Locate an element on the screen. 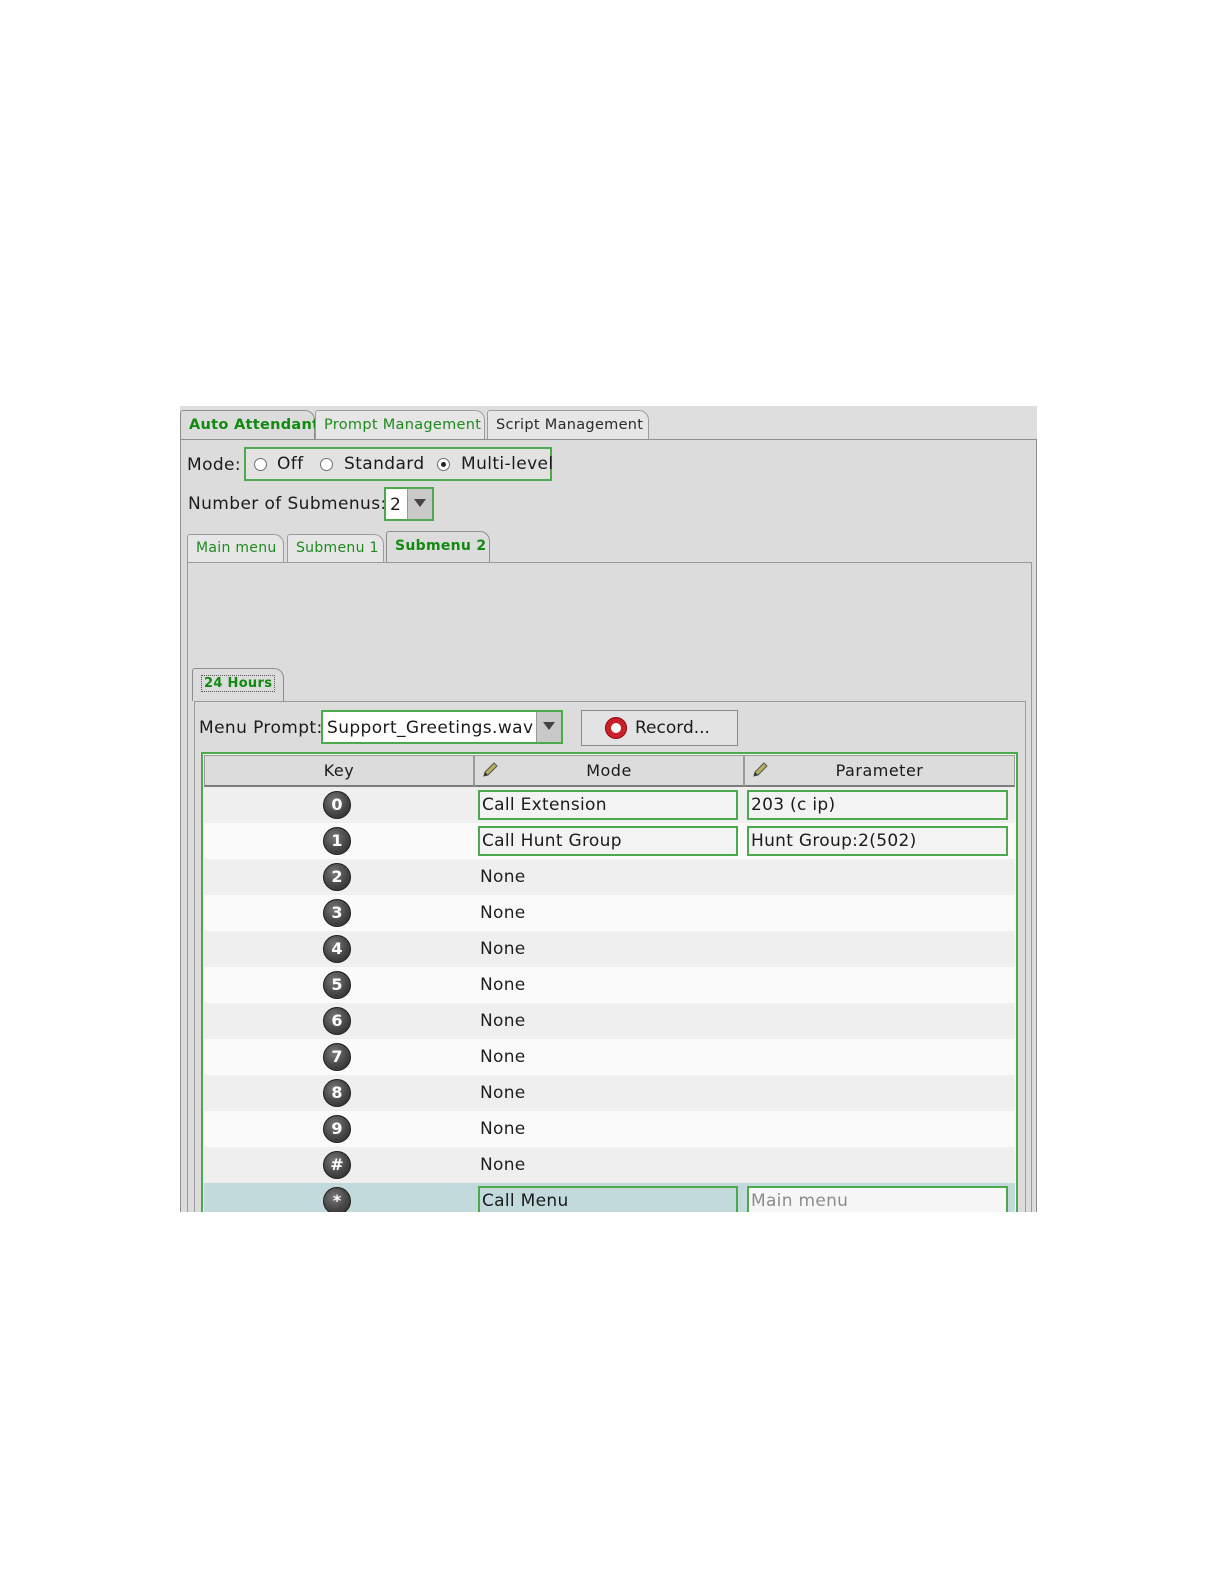 The width and height of the screenshot is (1224, 1584). mode-standard-radio is located at coordinates (326, 464).